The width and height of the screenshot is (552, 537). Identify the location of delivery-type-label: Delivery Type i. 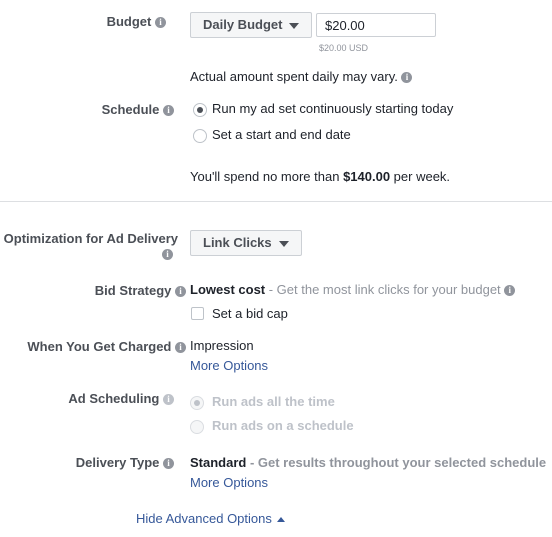
(125, 462).